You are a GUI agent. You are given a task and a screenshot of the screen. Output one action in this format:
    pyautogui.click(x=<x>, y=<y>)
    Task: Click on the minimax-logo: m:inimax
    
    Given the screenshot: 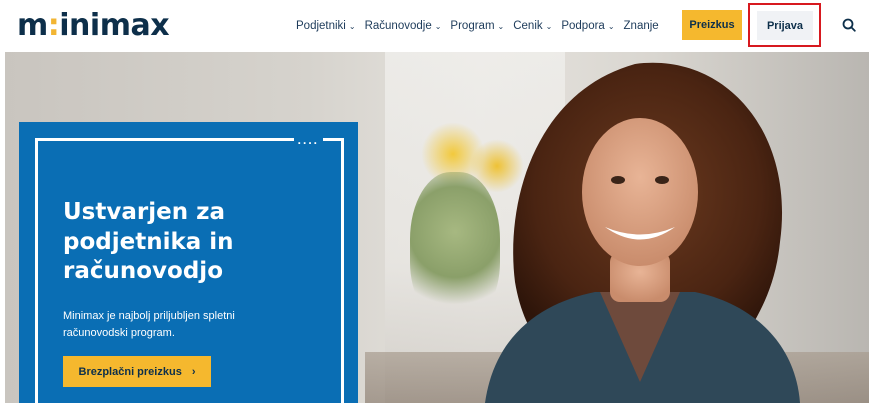 What is the action you would take?
    pyautogui.click(x=93, y=26)
    